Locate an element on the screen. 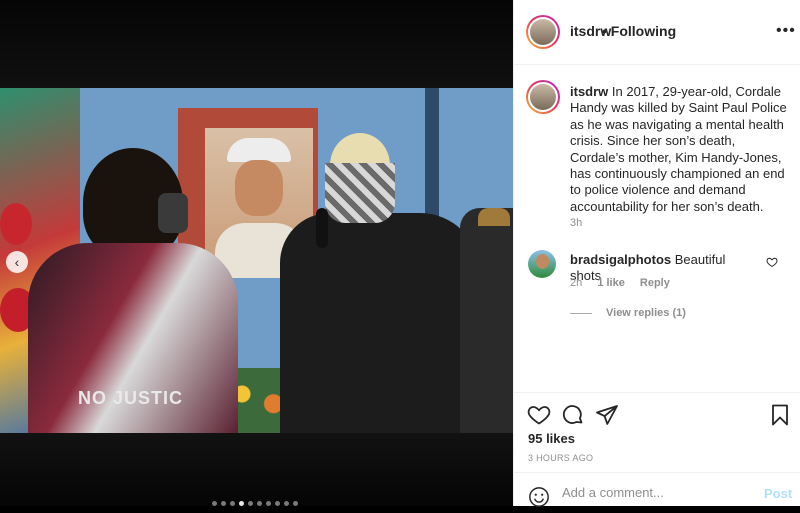 The height and width of the screenshot is (513, 800). like-heart-icon is located at coordinates (539, 415).